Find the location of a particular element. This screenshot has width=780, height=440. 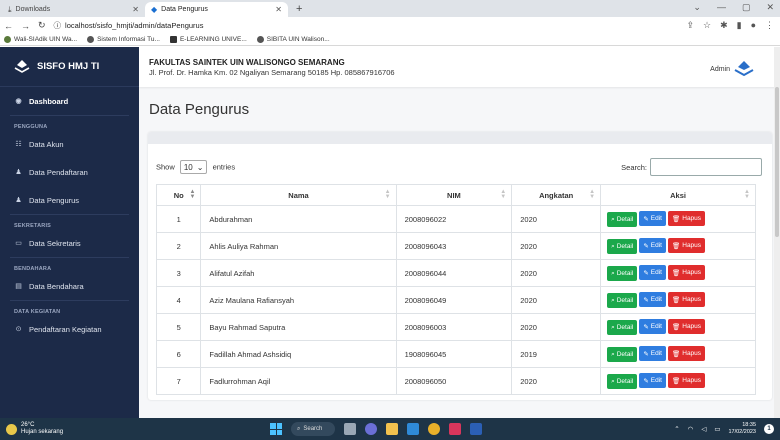

sidepanel-icon: ▮ is located at coordinates (739, 25).